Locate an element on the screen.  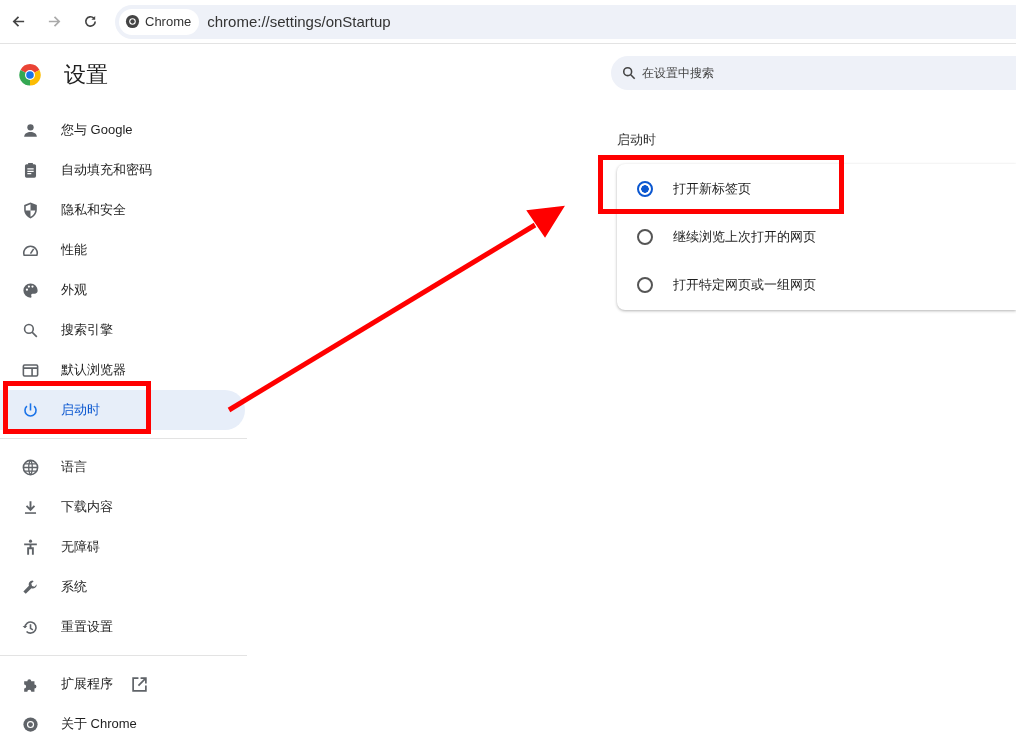
settings-title: 设置 is located at coordinates (86, 75).